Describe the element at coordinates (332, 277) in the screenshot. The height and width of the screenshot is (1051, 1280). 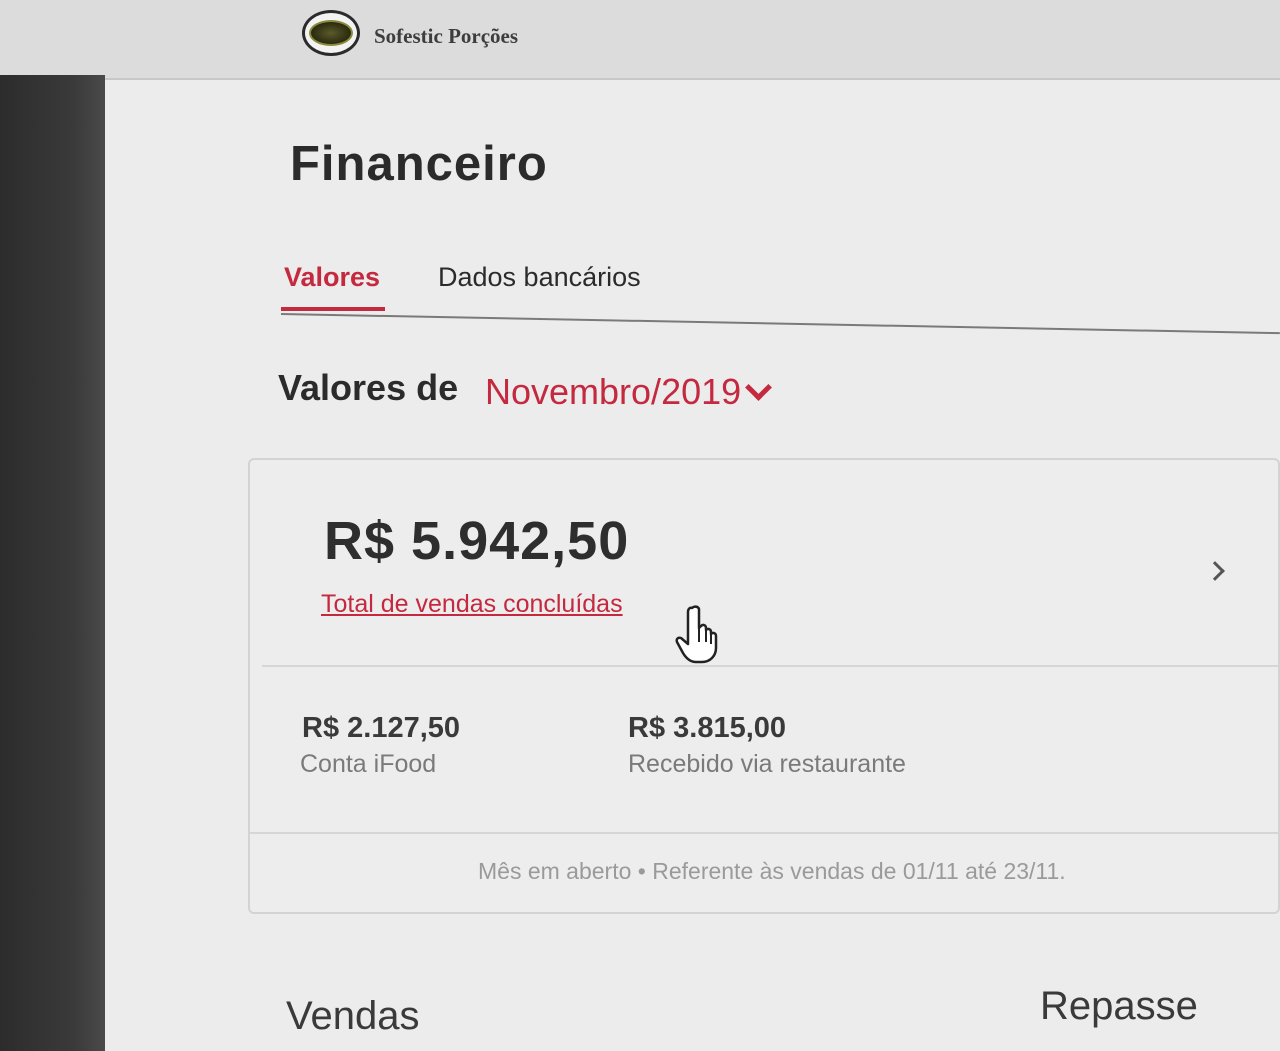
I see `tab-valores: Valores` at that location.